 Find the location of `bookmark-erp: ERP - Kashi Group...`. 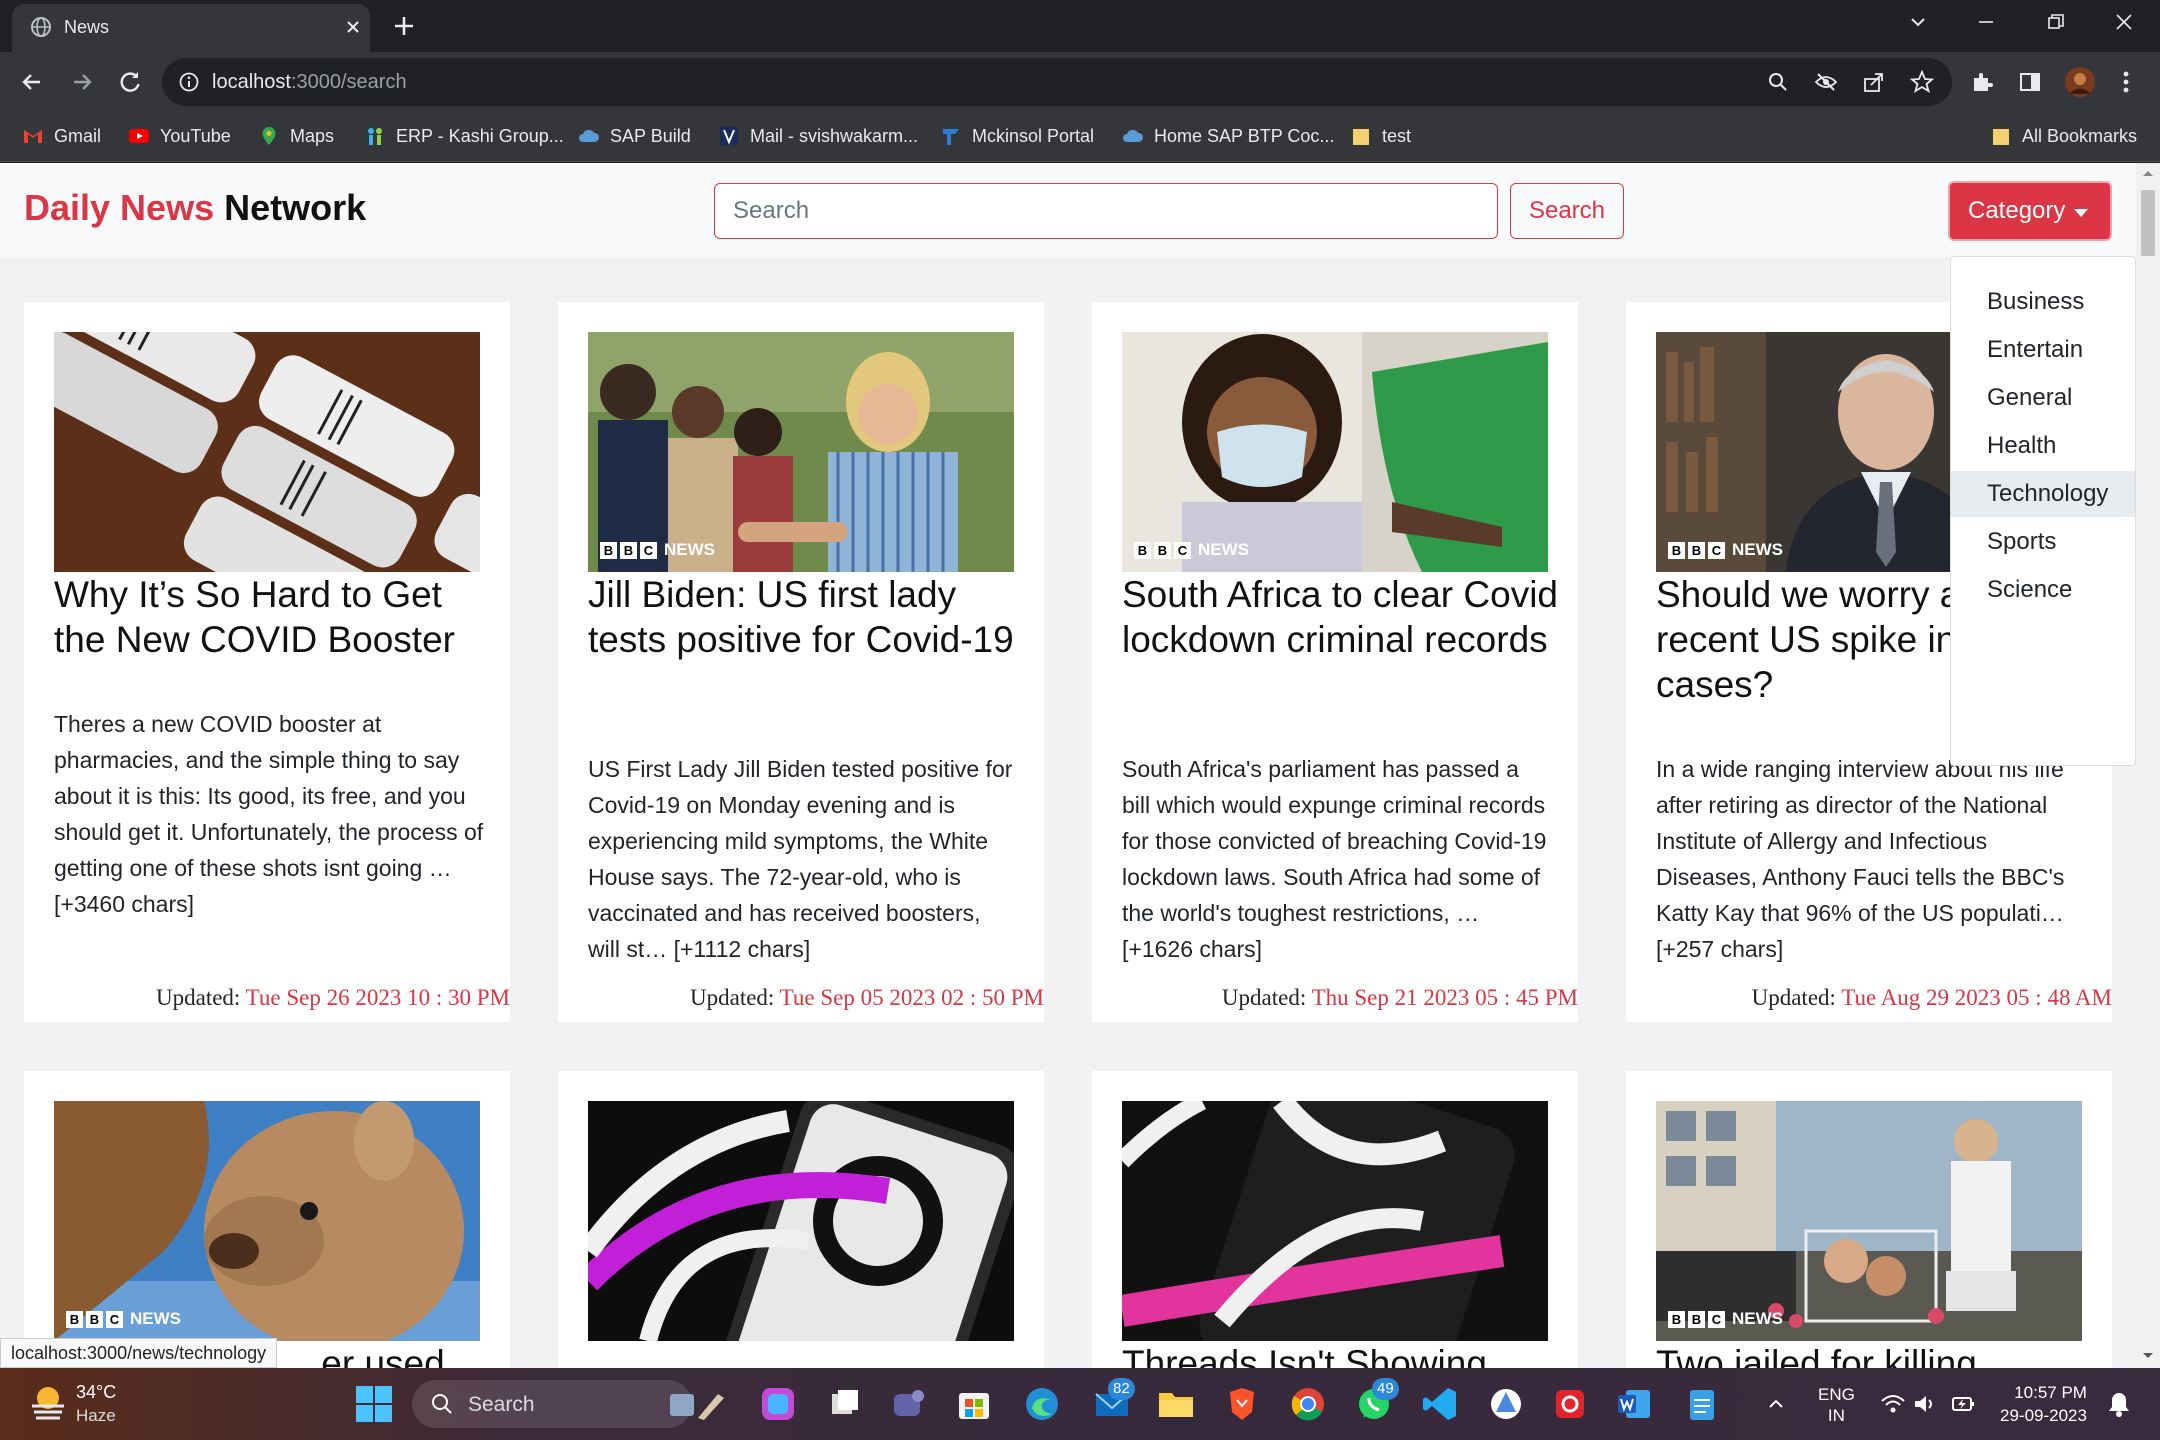

bookmark-erp: ERP - Kashi Group... is located at coordinates (464, 136).